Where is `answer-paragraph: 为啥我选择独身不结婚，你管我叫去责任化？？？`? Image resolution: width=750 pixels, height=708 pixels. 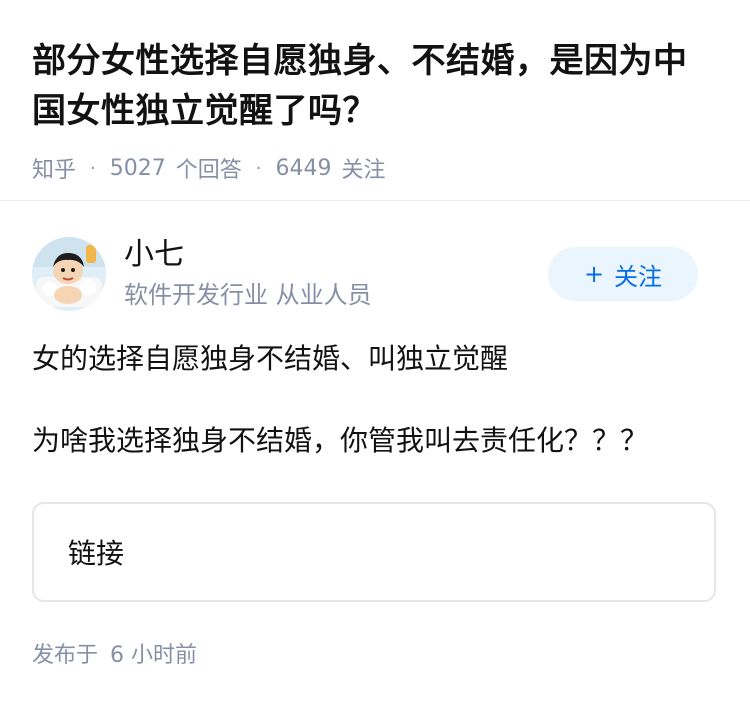
answer-paragraph: 为啥我选择独身不结婚，你管我叫去责任化？？？ is located at coordinates (340, 440).